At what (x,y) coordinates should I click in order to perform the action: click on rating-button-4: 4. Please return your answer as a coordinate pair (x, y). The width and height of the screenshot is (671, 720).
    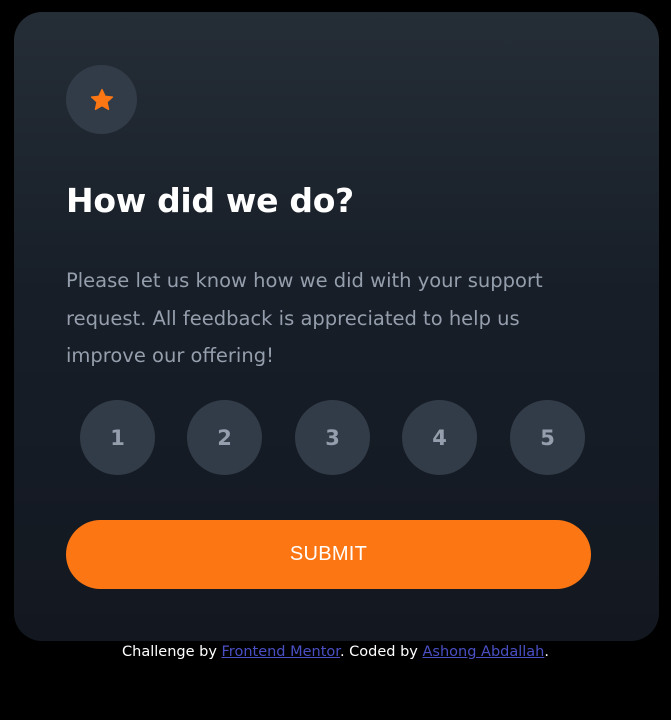
    Looking at the image, I should click on (439, 437).